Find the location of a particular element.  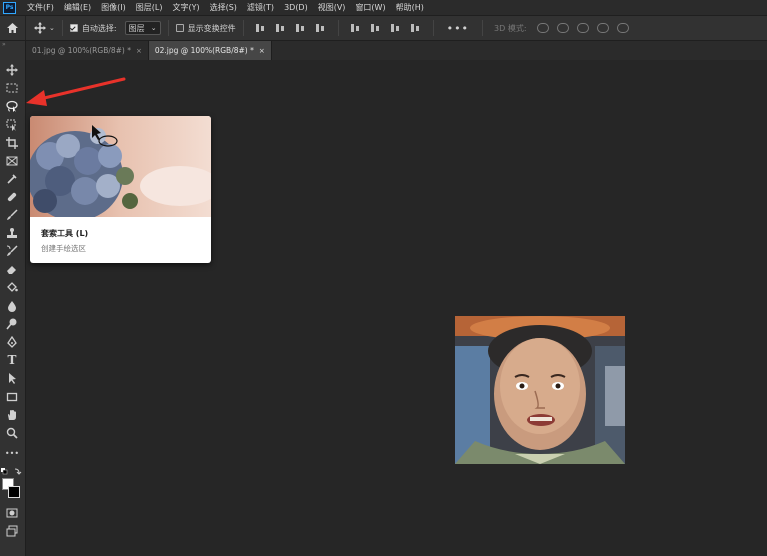

tab-01-jpg: 01.jpg @ 100%(RGB/8#) * × is located at coordinates (87, 50).